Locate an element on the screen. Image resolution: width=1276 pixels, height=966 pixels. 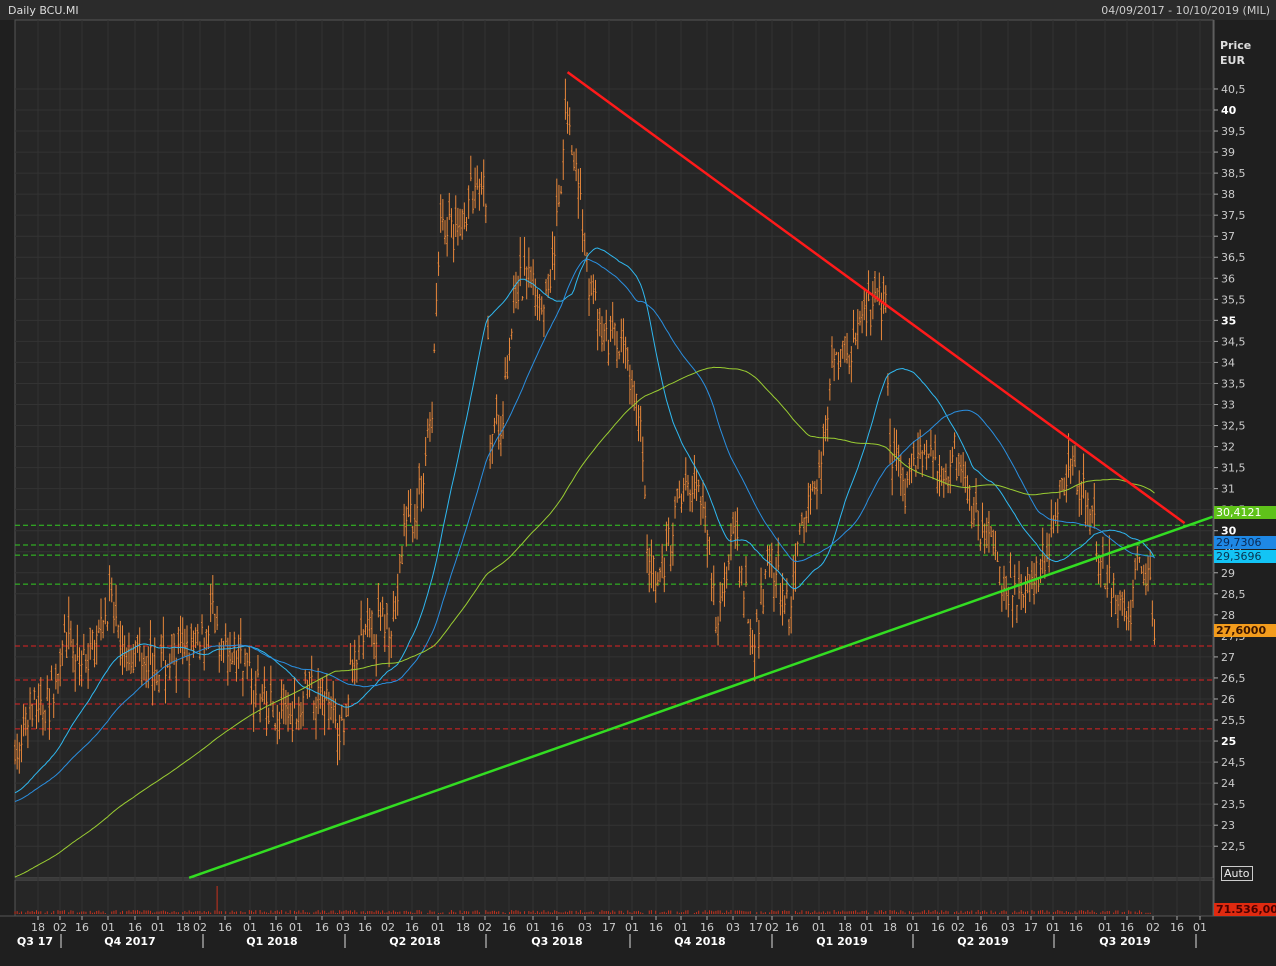
y-tick-label: 28,5 is located at coordinates (1233, 594).